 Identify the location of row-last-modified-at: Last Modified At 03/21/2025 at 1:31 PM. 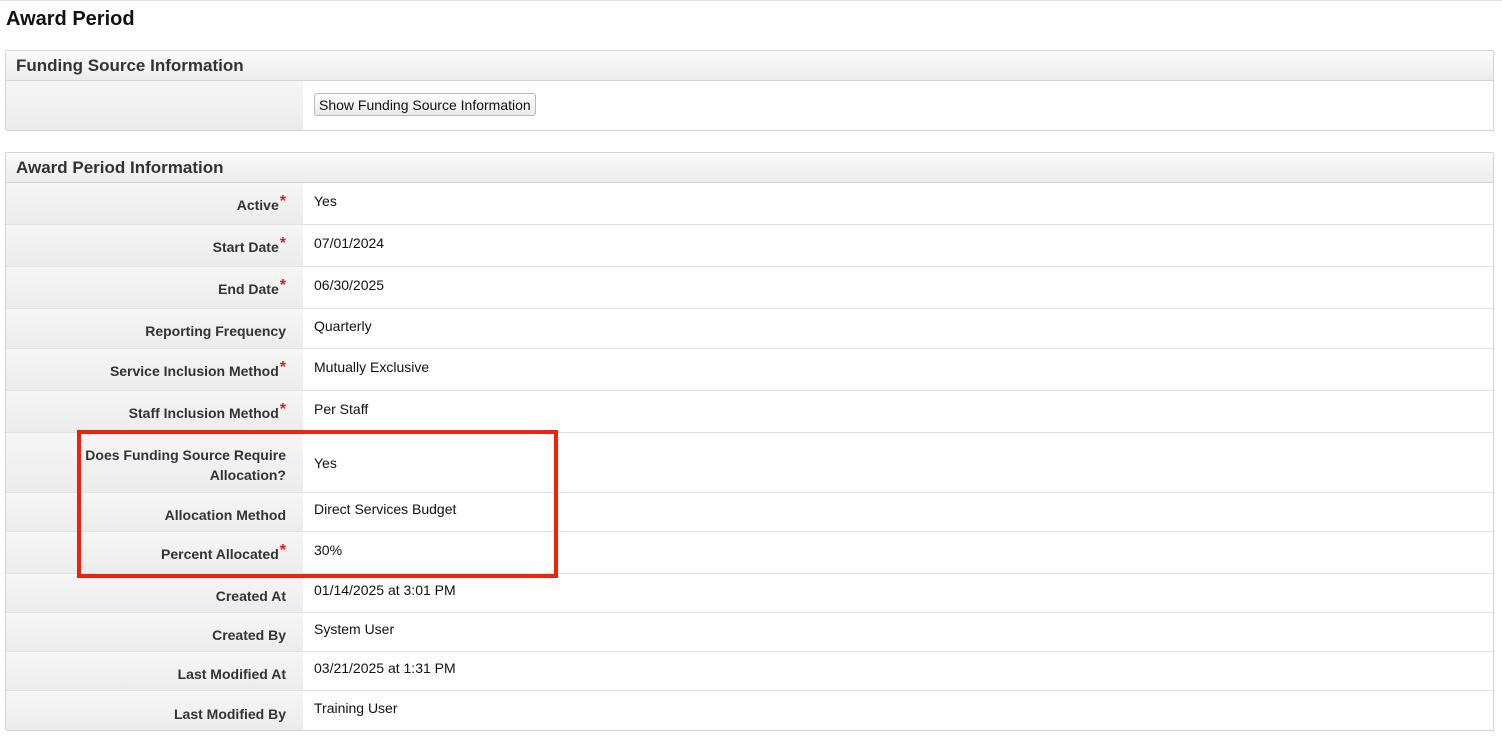
(749, 671).